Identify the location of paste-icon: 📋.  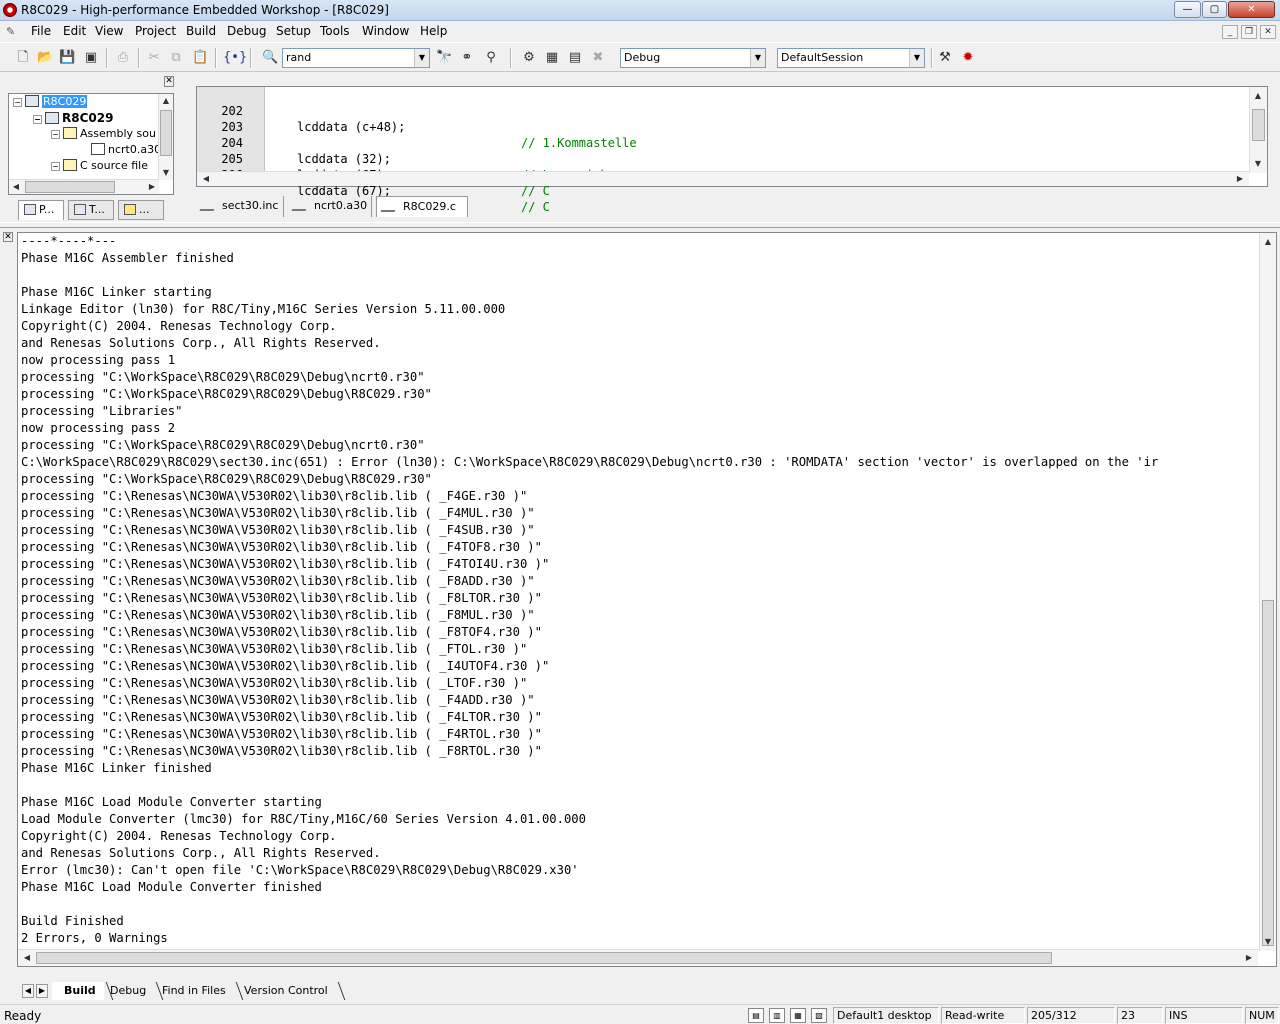
(200, 58).